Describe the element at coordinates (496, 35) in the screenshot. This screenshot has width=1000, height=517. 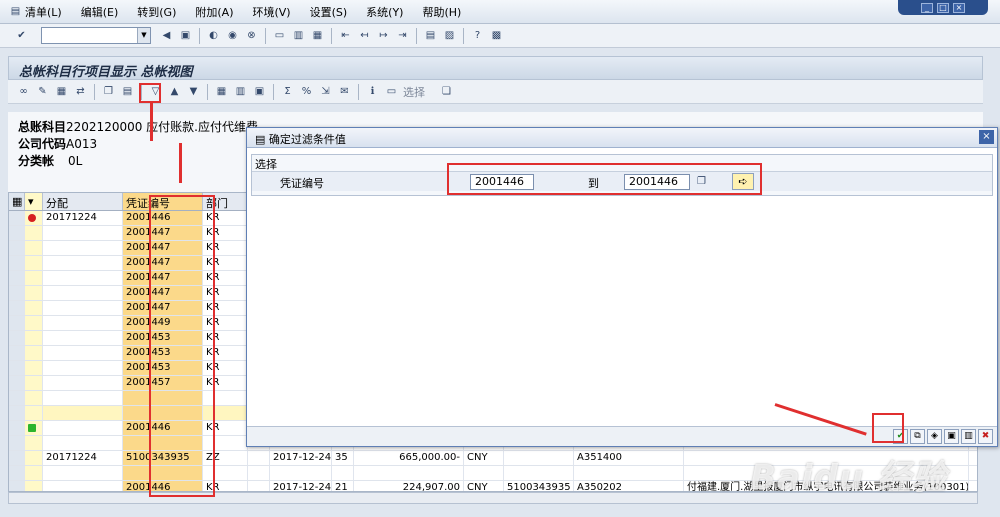
I see `layout-icon: ▩` at that location.